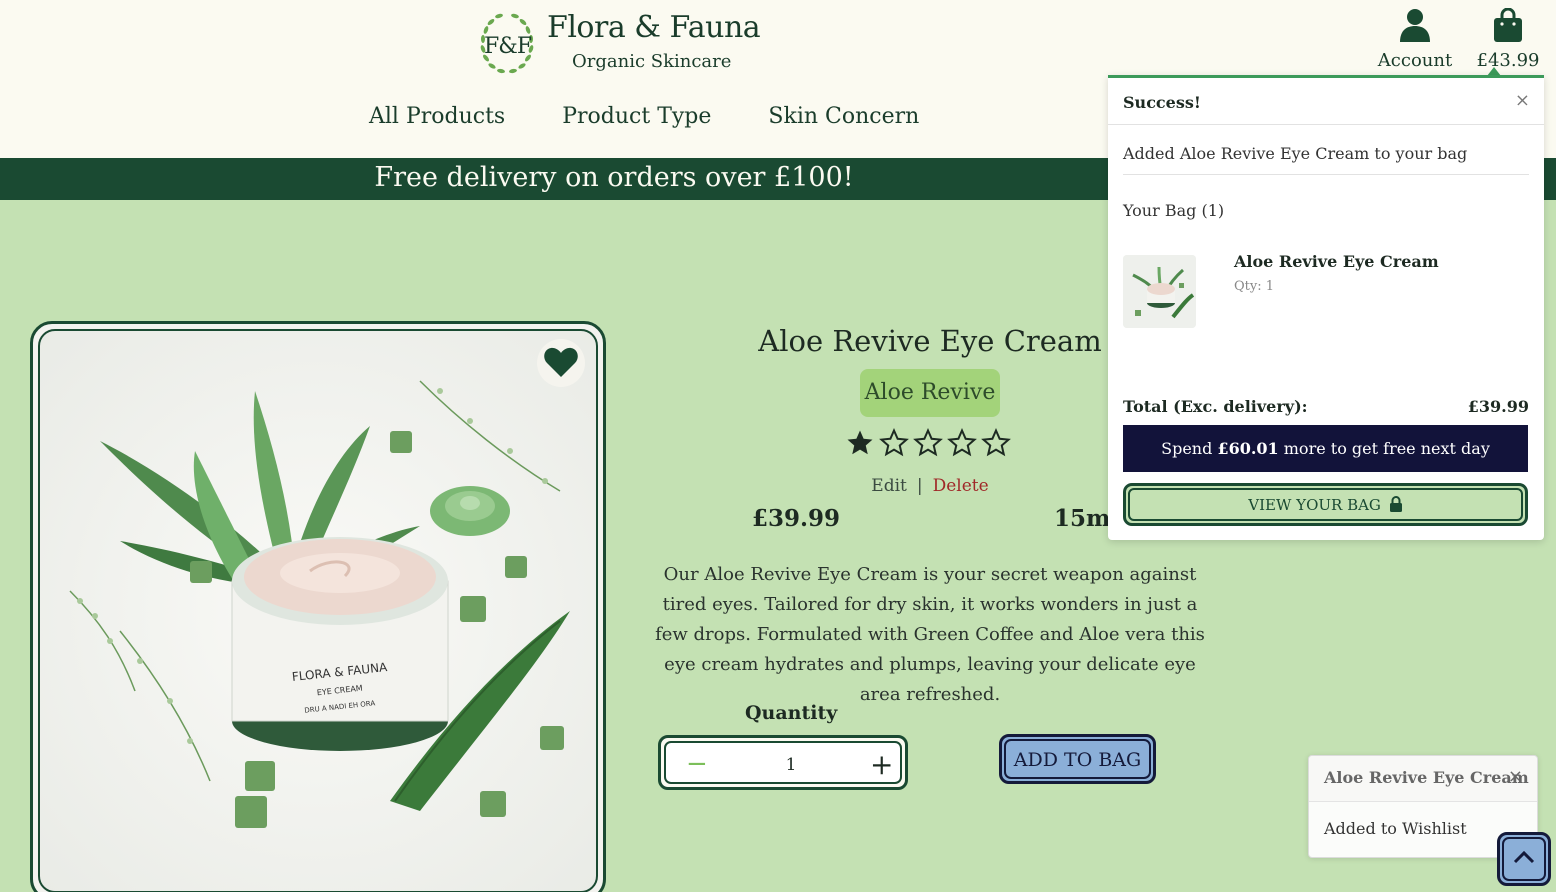 This screenshot has width=1556, height=892. Describe the element at coordinates (1395, 828) in the screenshot. I see `toast-message: Added to Wishlist` at that location.